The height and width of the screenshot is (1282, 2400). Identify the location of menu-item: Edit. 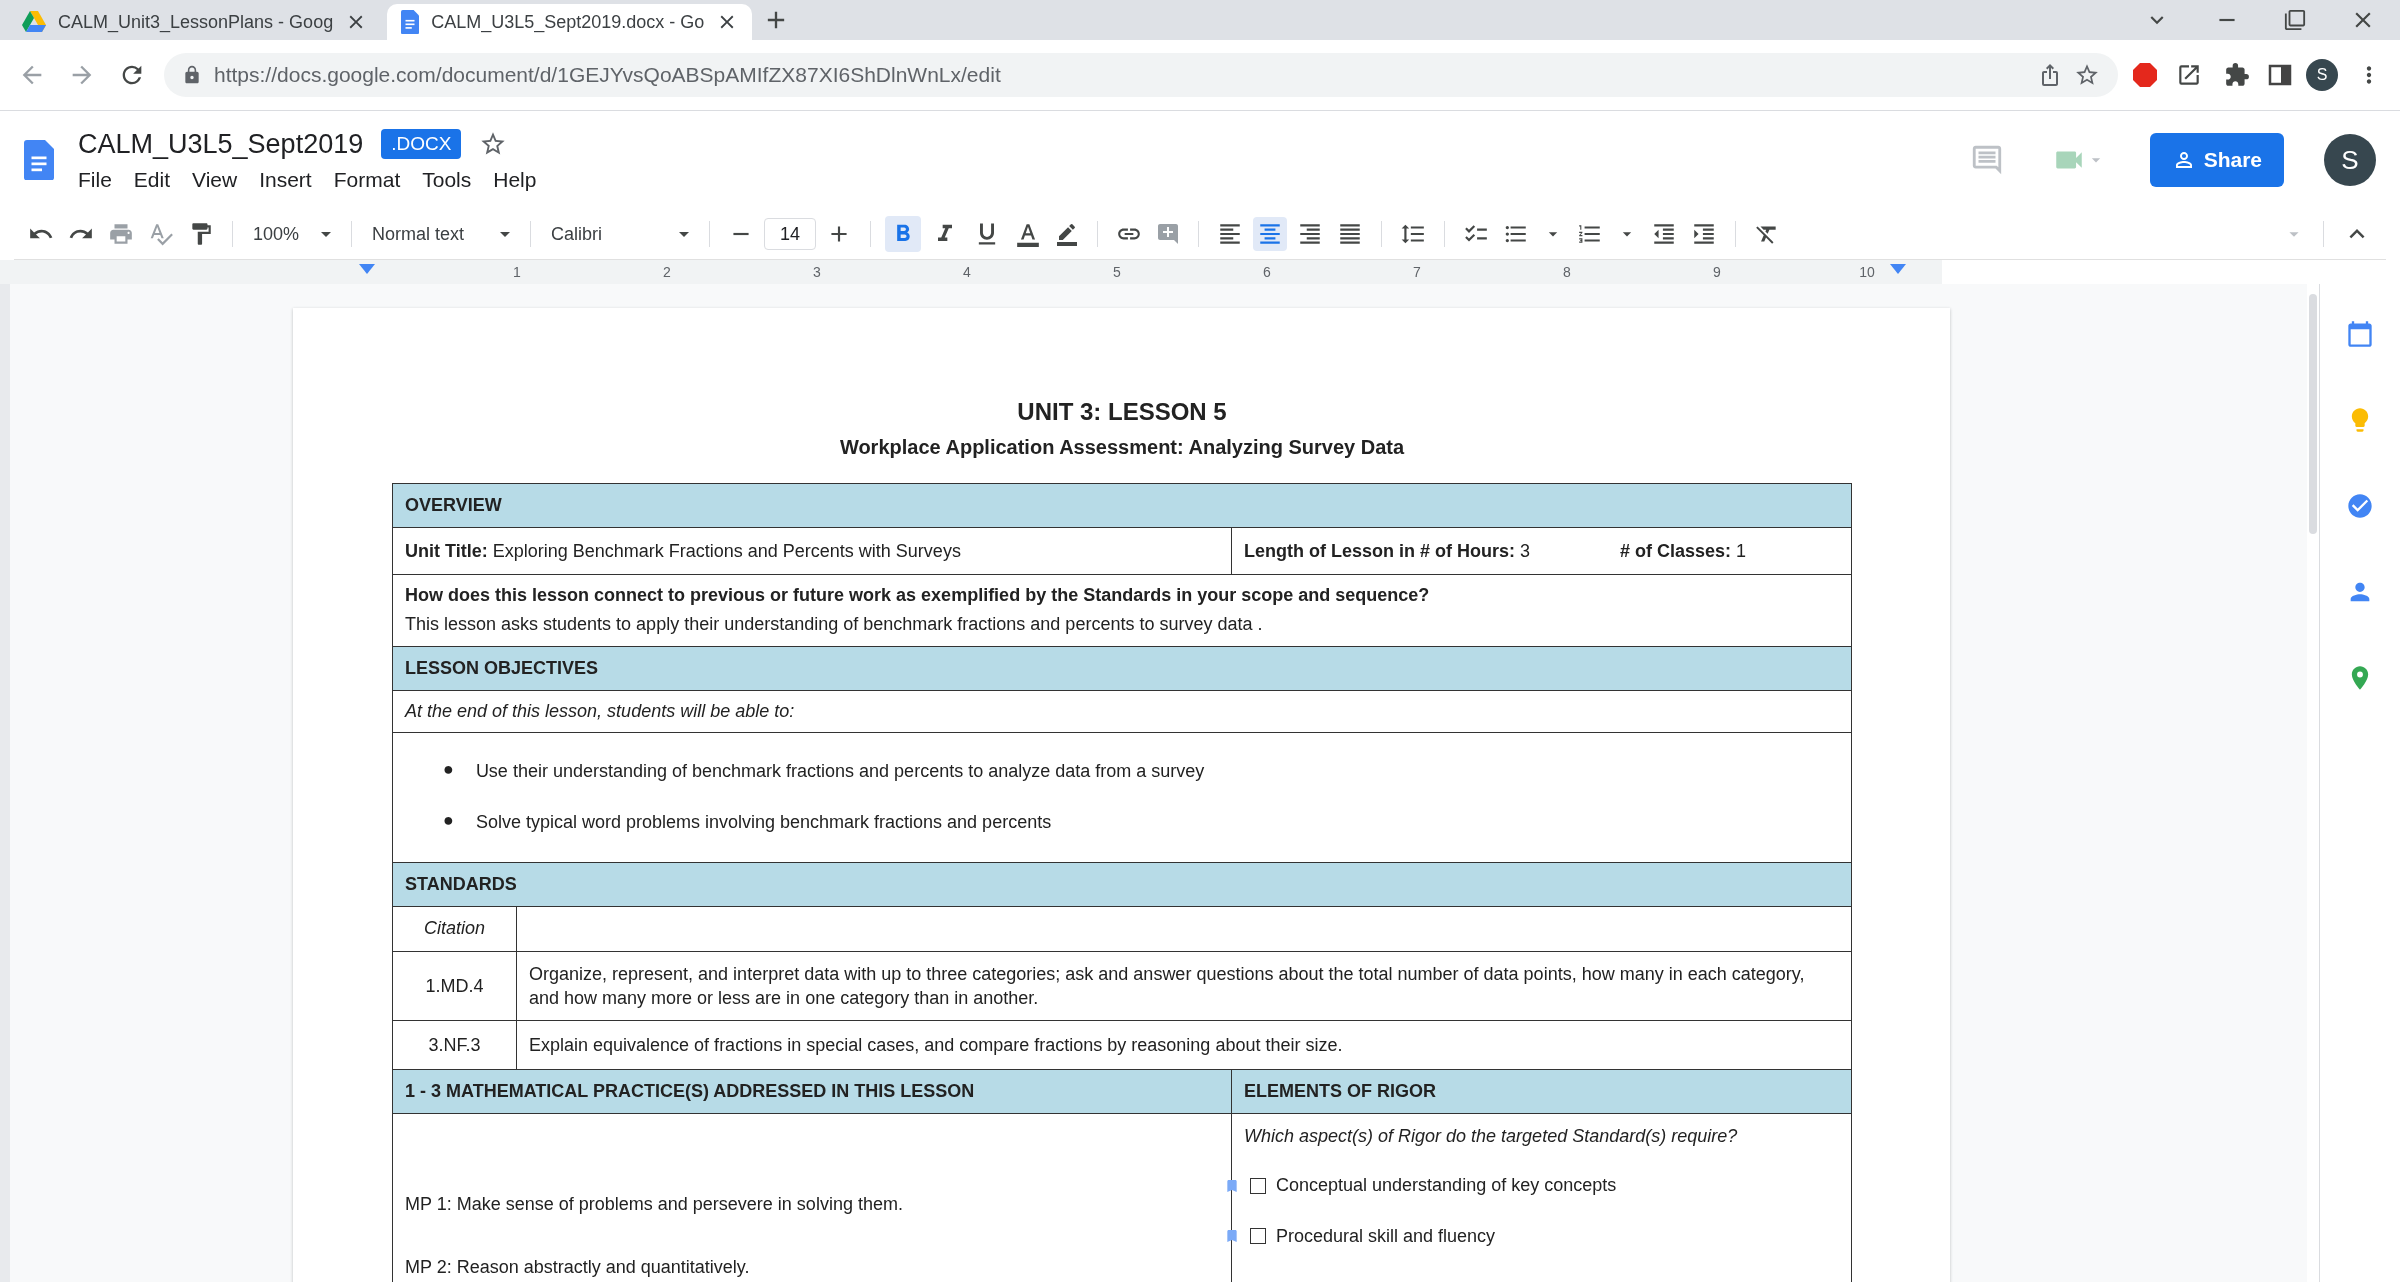
(152, 179).